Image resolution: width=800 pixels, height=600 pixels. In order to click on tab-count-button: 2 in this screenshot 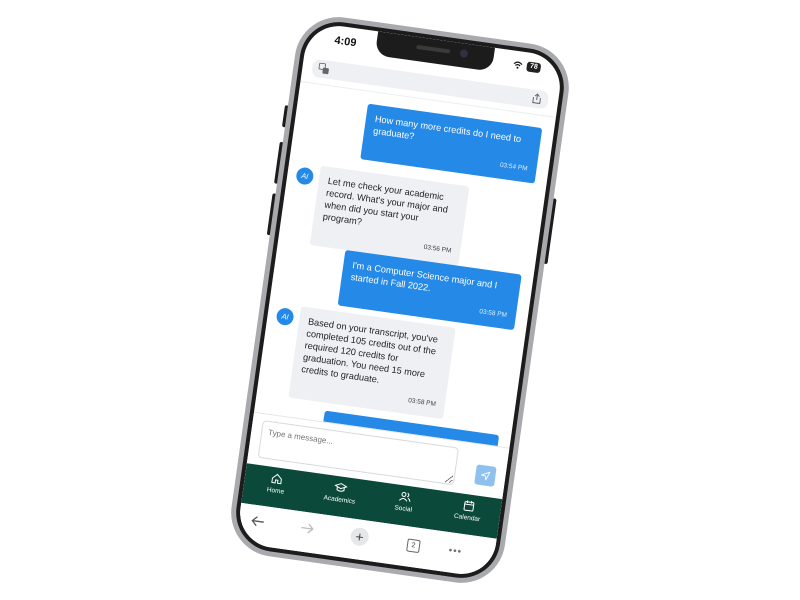, I will do `click(413, 546)`.